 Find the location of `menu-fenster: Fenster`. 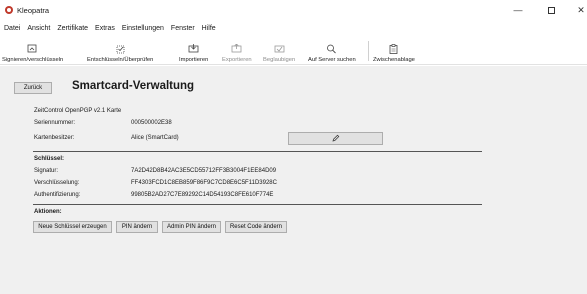

menu-fenster: Fenster is located at coordinates (183, 29).